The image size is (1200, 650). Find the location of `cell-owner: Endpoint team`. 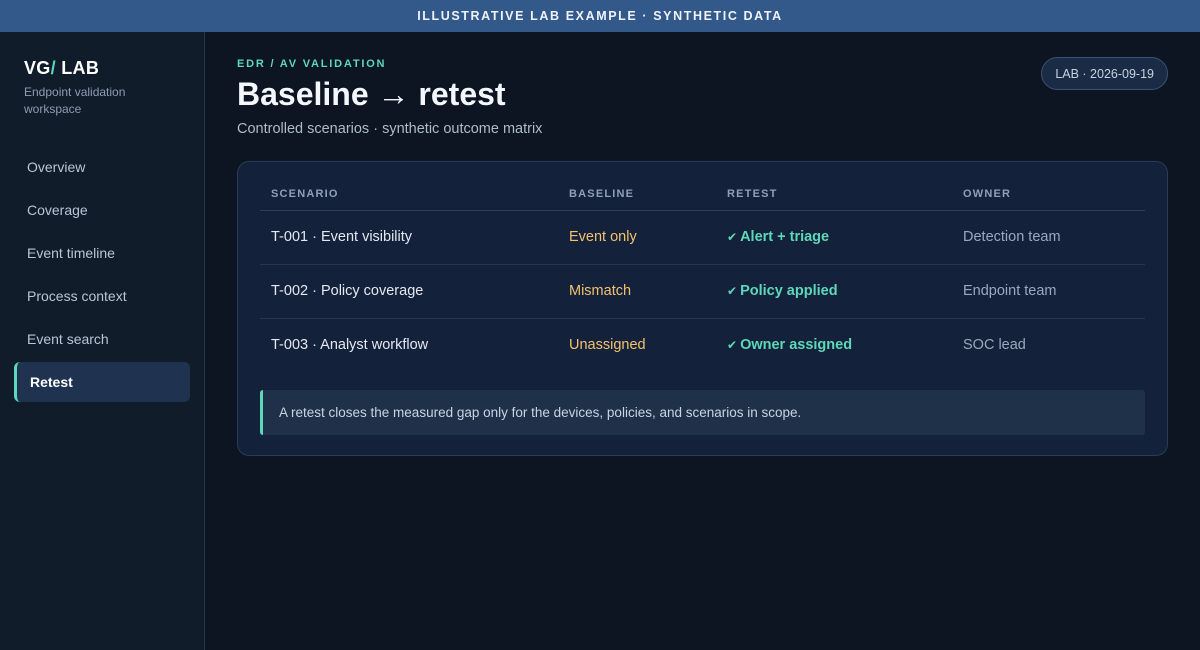

cell-owner: Endpoint team is located at coordinates (1048, 291).